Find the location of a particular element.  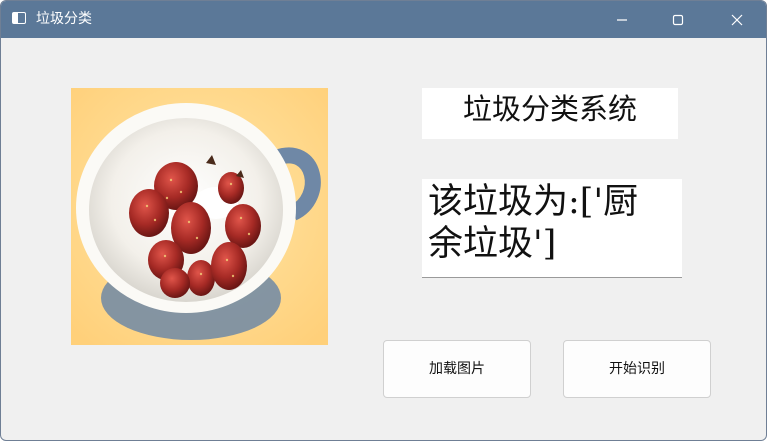

result-text-line2: 余垃圾'] is located at coordinates (492, 244).